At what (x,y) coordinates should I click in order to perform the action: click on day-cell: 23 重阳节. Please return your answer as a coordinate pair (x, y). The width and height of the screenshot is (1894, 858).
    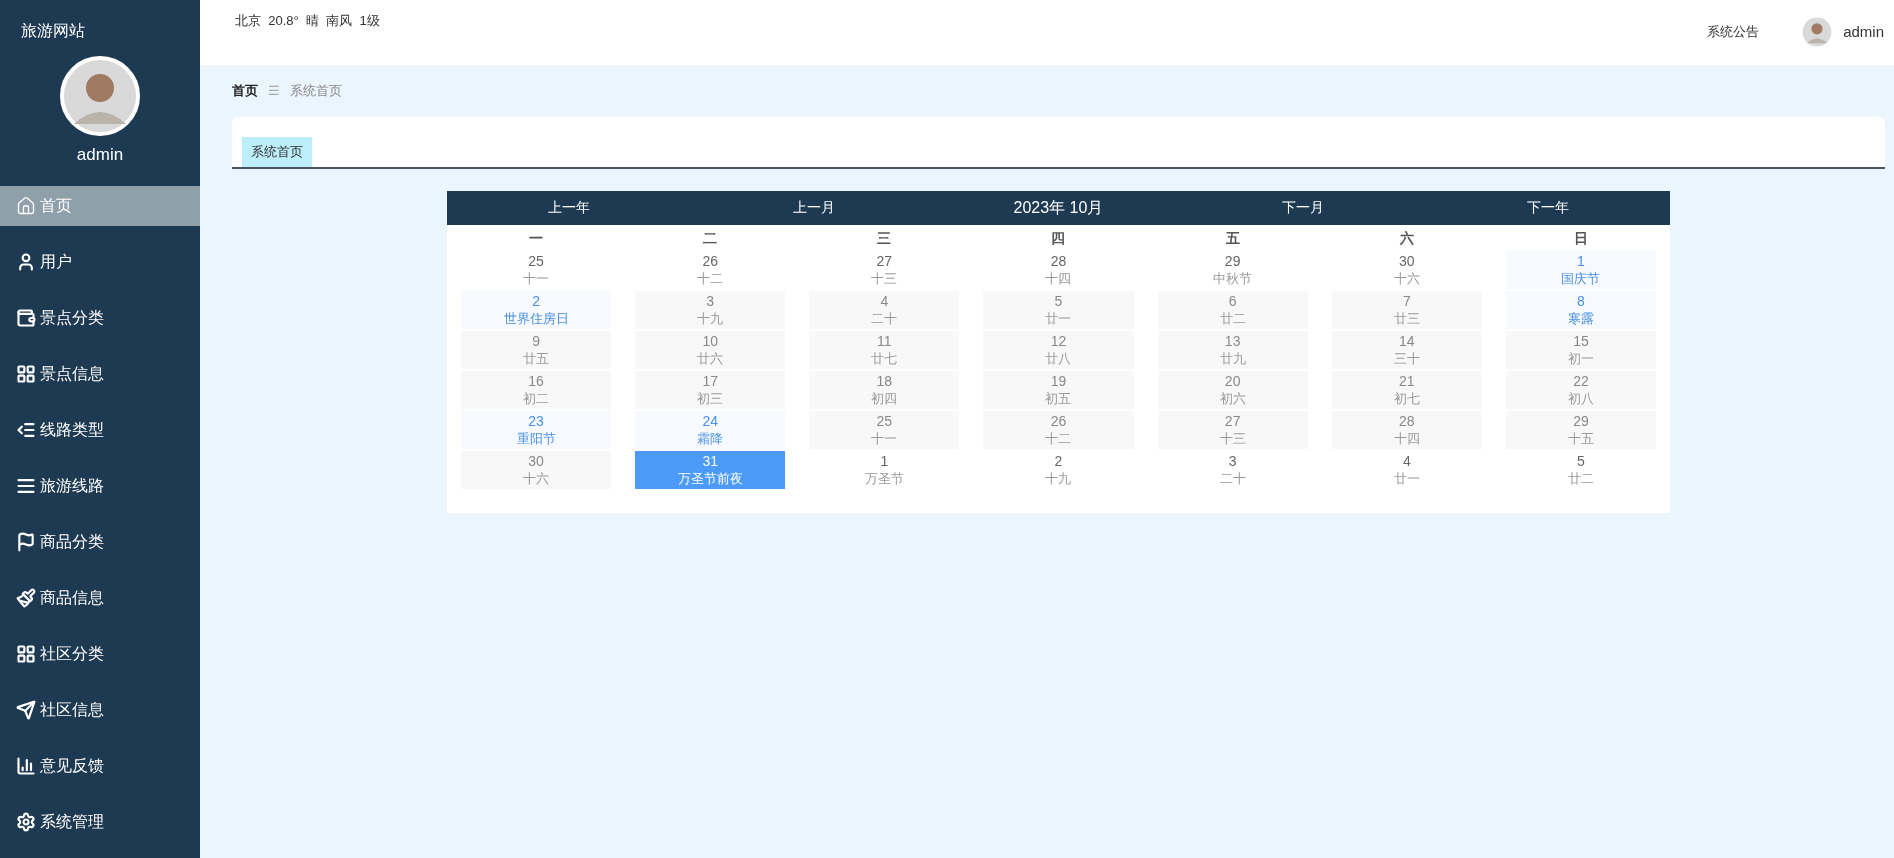
    Looking at the image, I should click on (536, 429).